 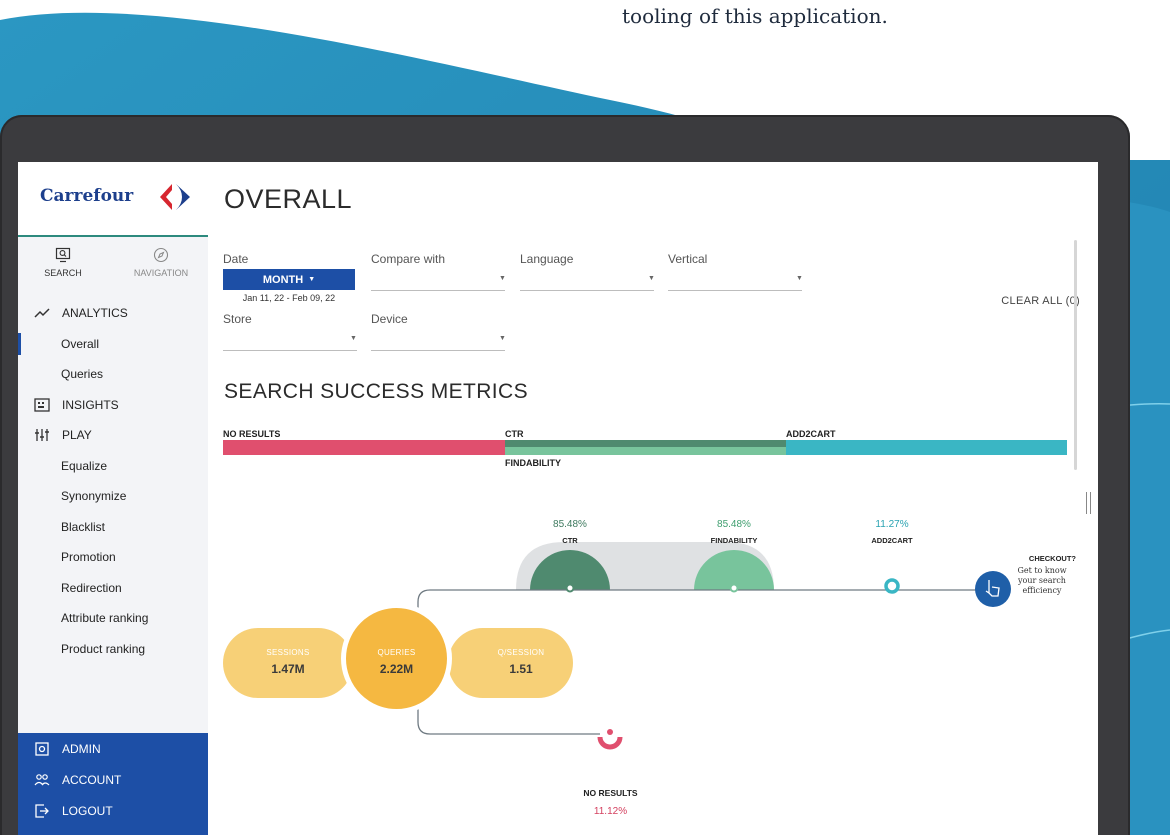 What do you see at coordinates (570, 540) in the screenshot?
I see `ctr-label: CTR` at bounding box center [570, 540].